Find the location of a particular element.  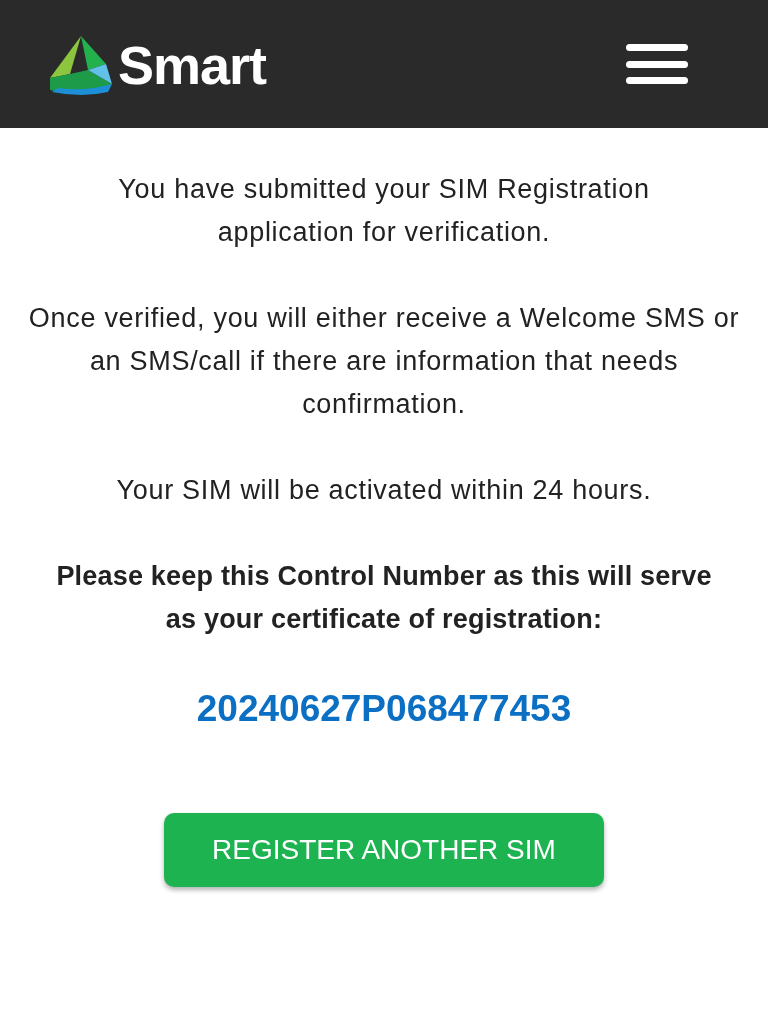

message-text: Please keep this Control Number as this will serve as your certificate of registration: is located at coordinates (384, 598).